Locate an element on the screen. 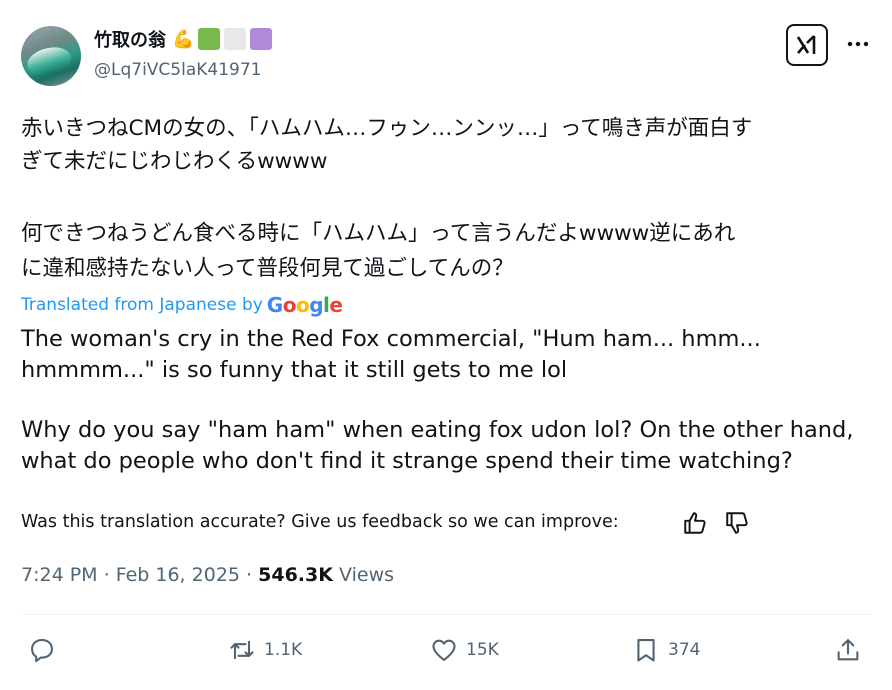  more-icon is located at coordinates (858, 44).